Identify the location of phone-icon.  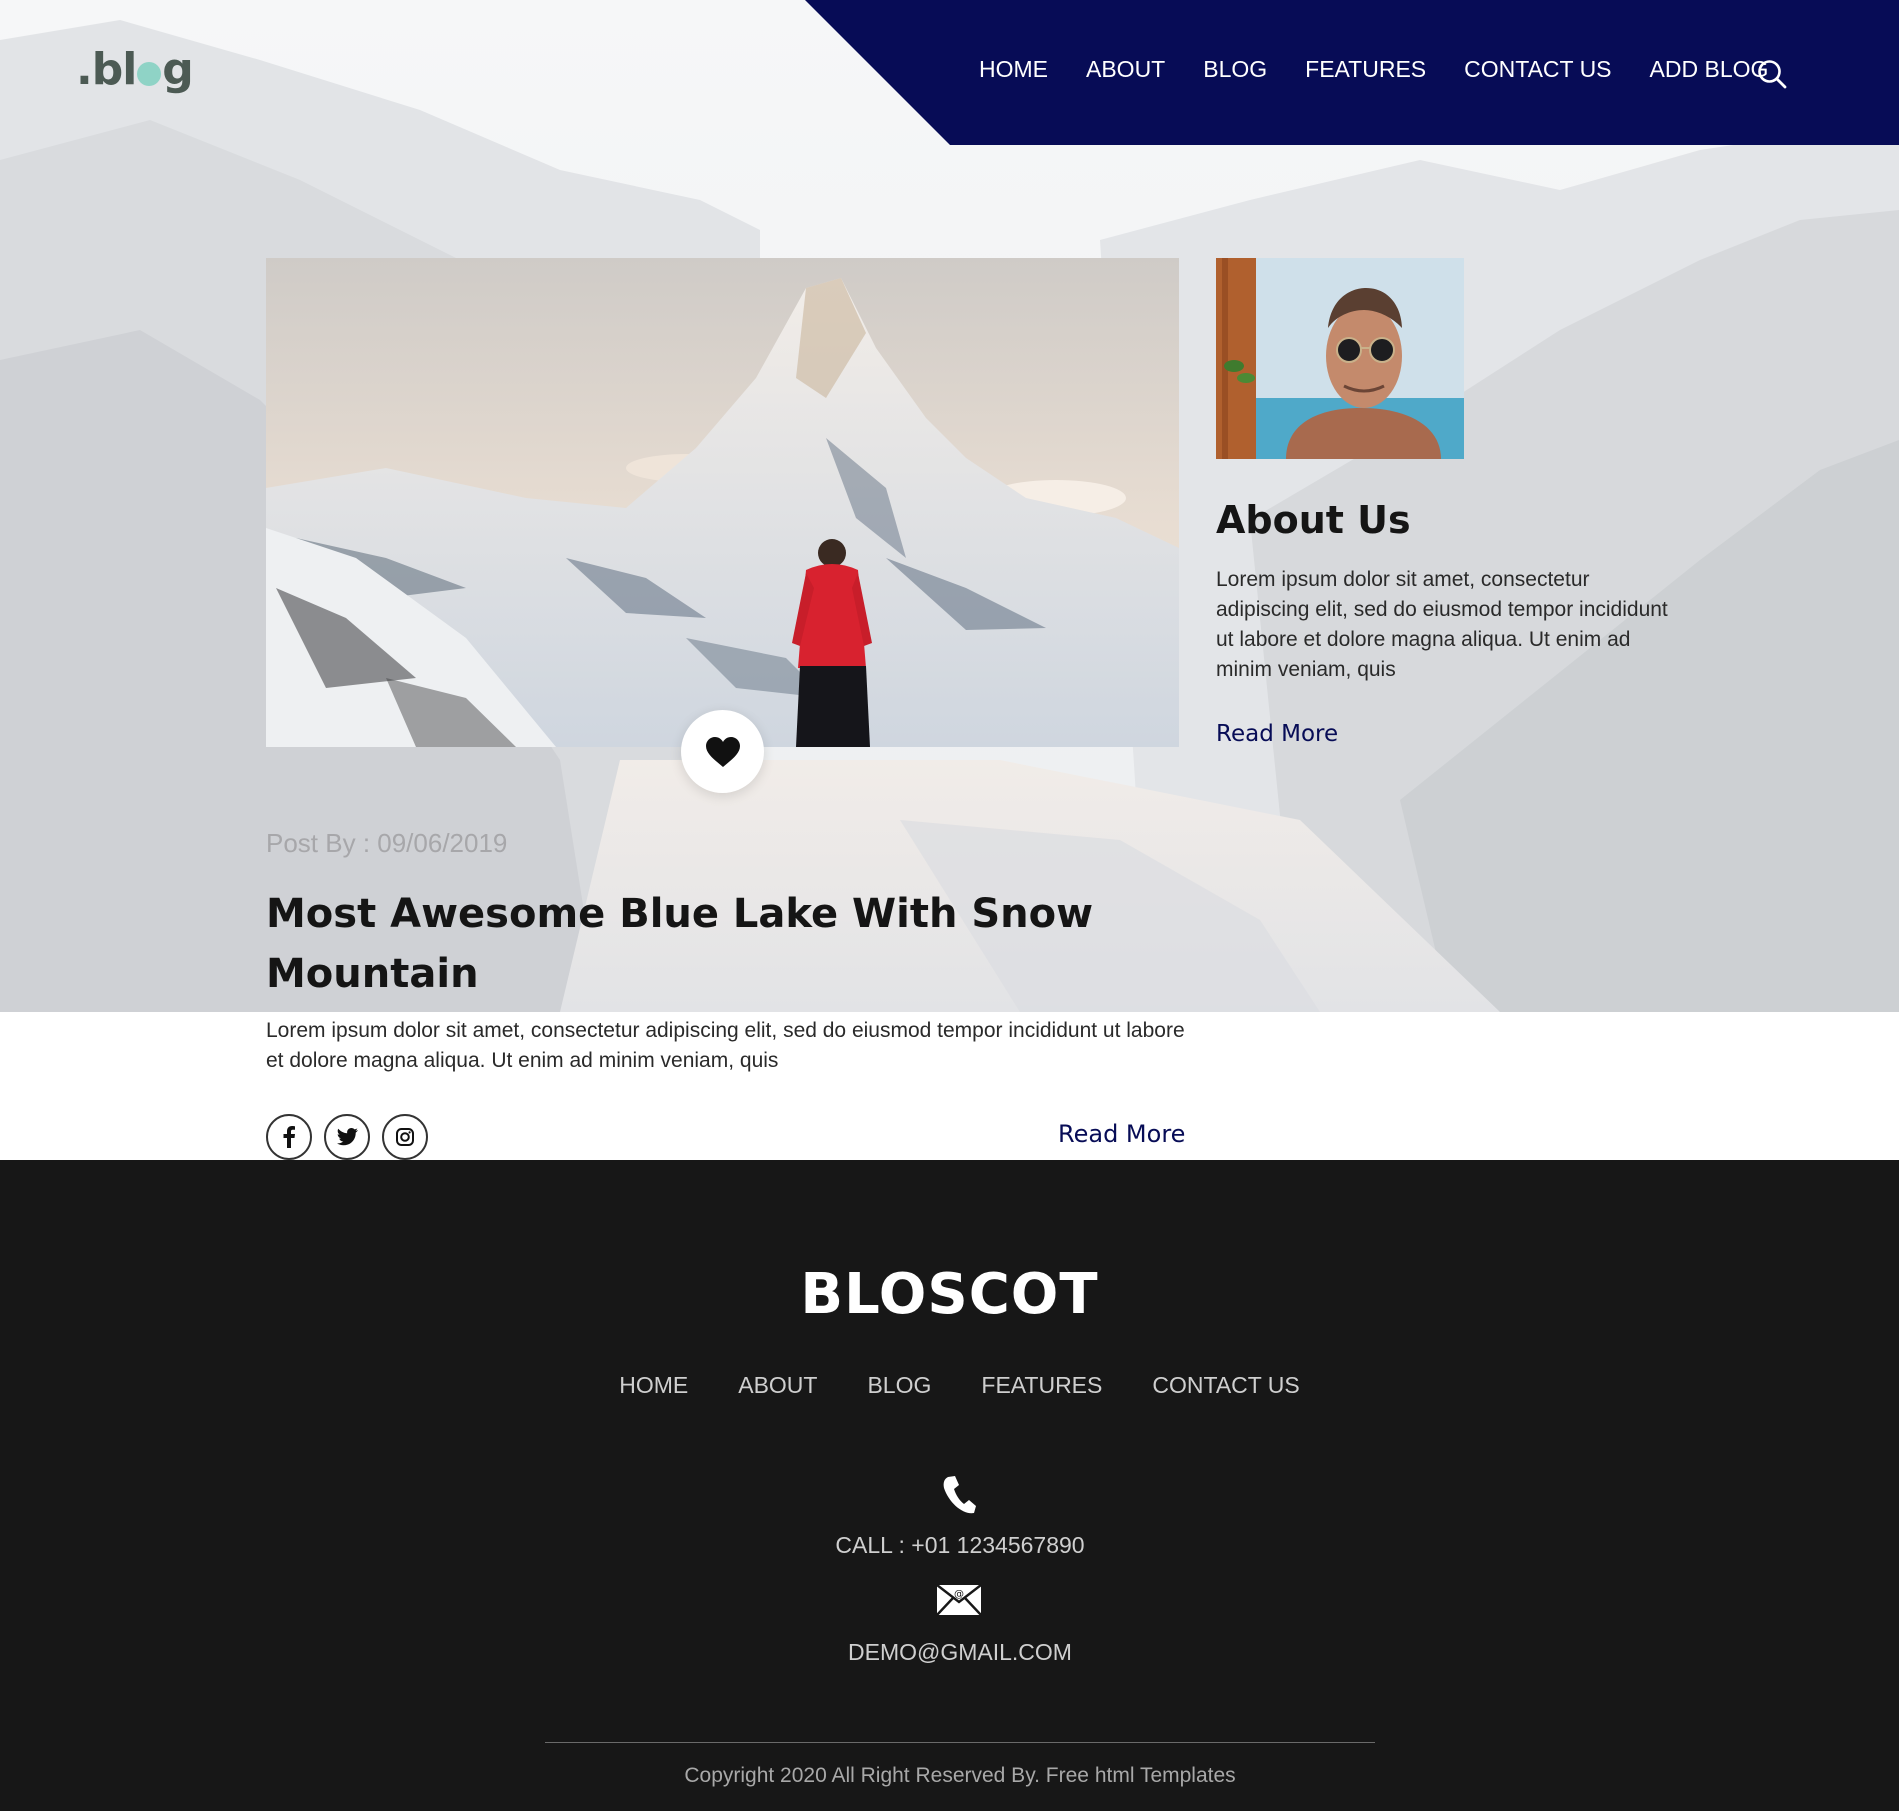
(959, 1495).